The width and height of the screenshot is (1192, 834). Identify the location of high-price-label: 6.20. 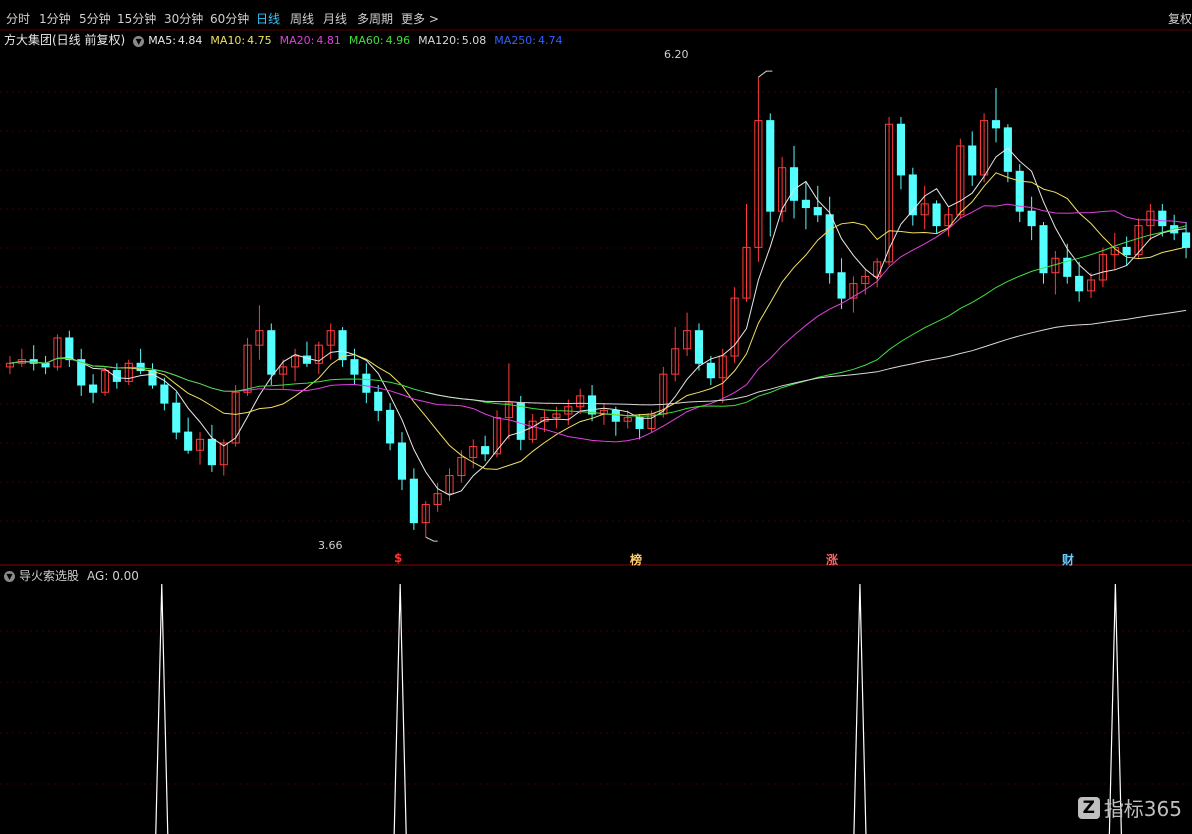
(676, 54).